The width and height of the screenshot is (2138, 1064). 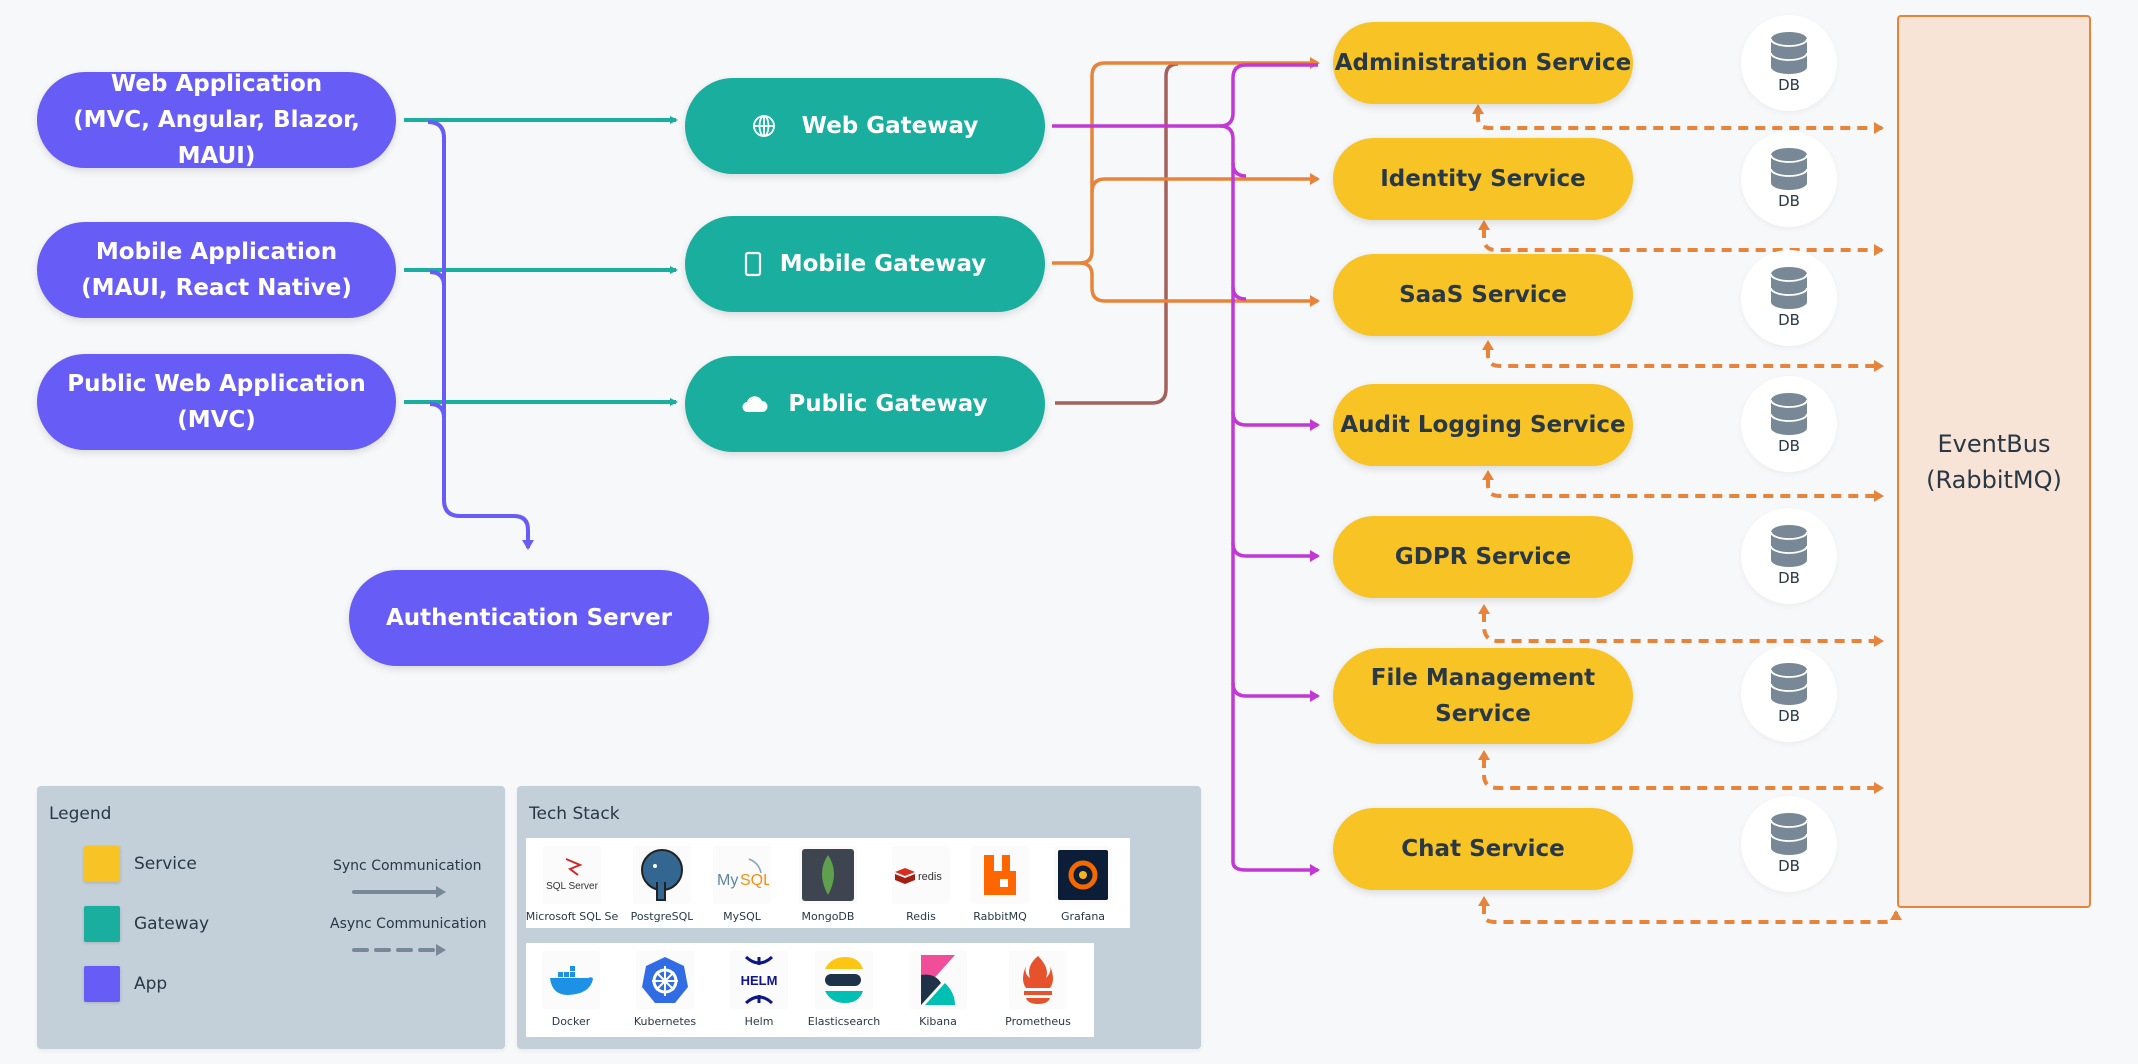 I want to click on tech-name: Redis, so click(x=921, y=916).